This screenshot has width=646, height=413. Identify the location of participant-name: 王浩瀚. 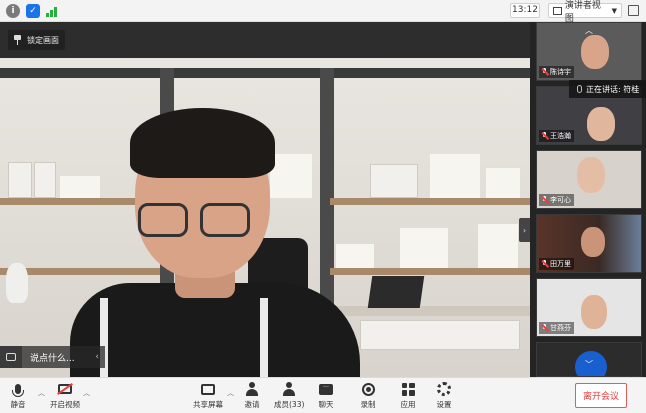
(560, 136).